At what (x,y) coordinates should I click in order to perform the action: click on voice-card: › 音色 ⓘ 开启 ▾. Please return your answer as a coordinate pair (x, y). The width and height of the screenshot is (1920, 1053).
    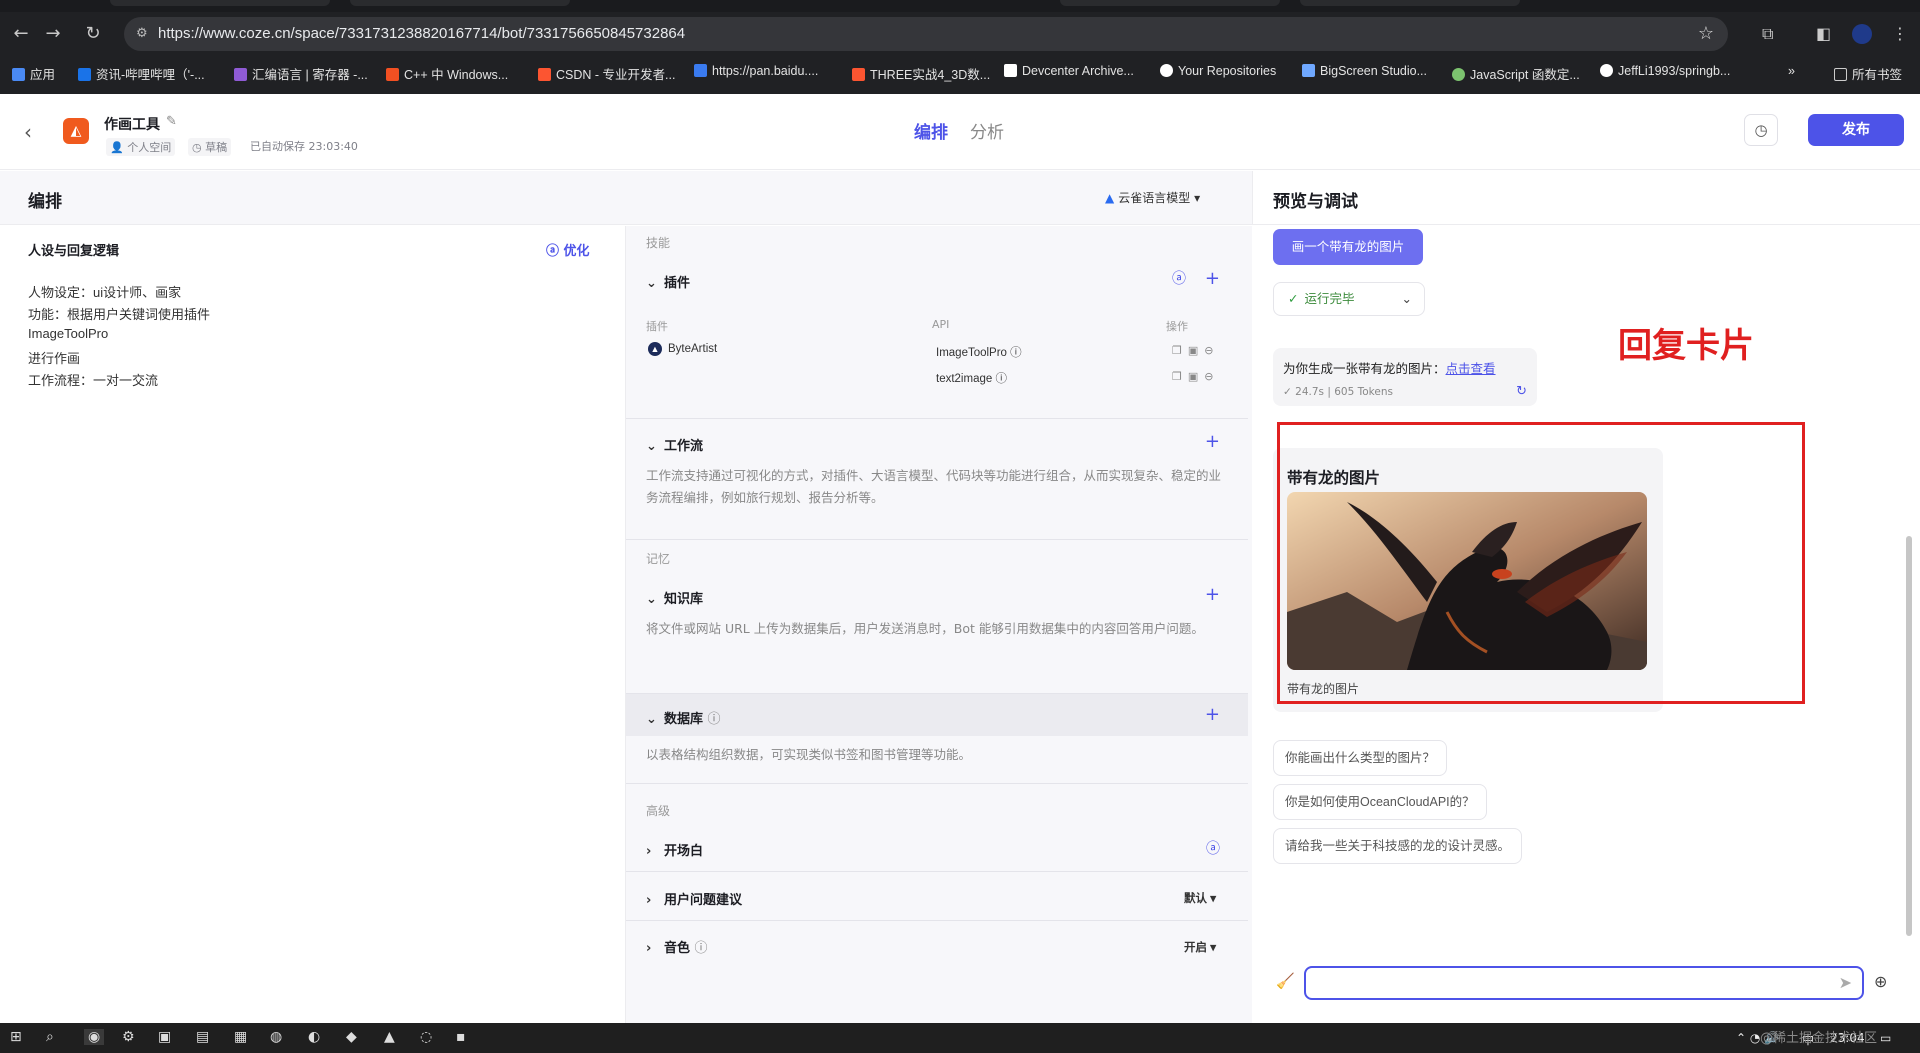
    Looking at the image, I should click on (937, 946).